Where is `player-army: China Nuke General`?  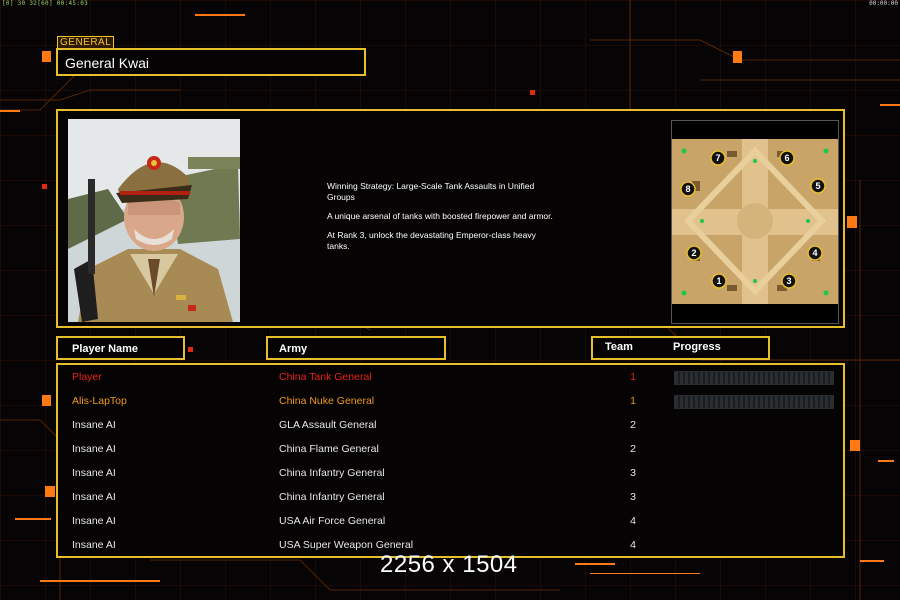
player-army: China Nuke General is located at coordinates (327, 401).